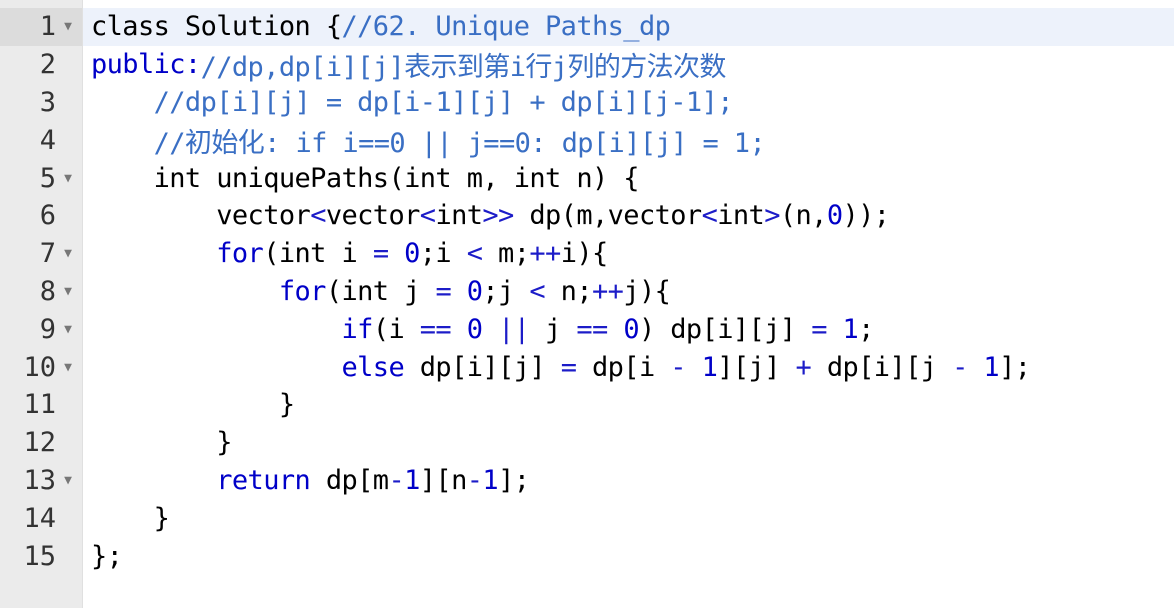 The image size is (1174, 608). I want to click on code-token: ;i, so click(443, 254).